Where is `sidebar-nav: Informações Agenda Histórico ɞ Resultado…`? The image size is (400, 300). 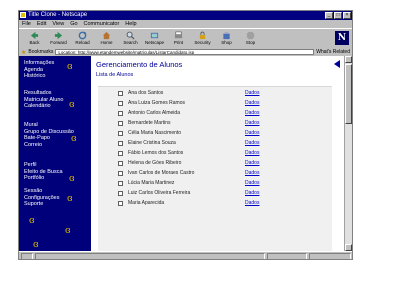 sidebar-nav: Informações Agenda Histórico ɞ Resultado… is located at coordinates (55, 153).